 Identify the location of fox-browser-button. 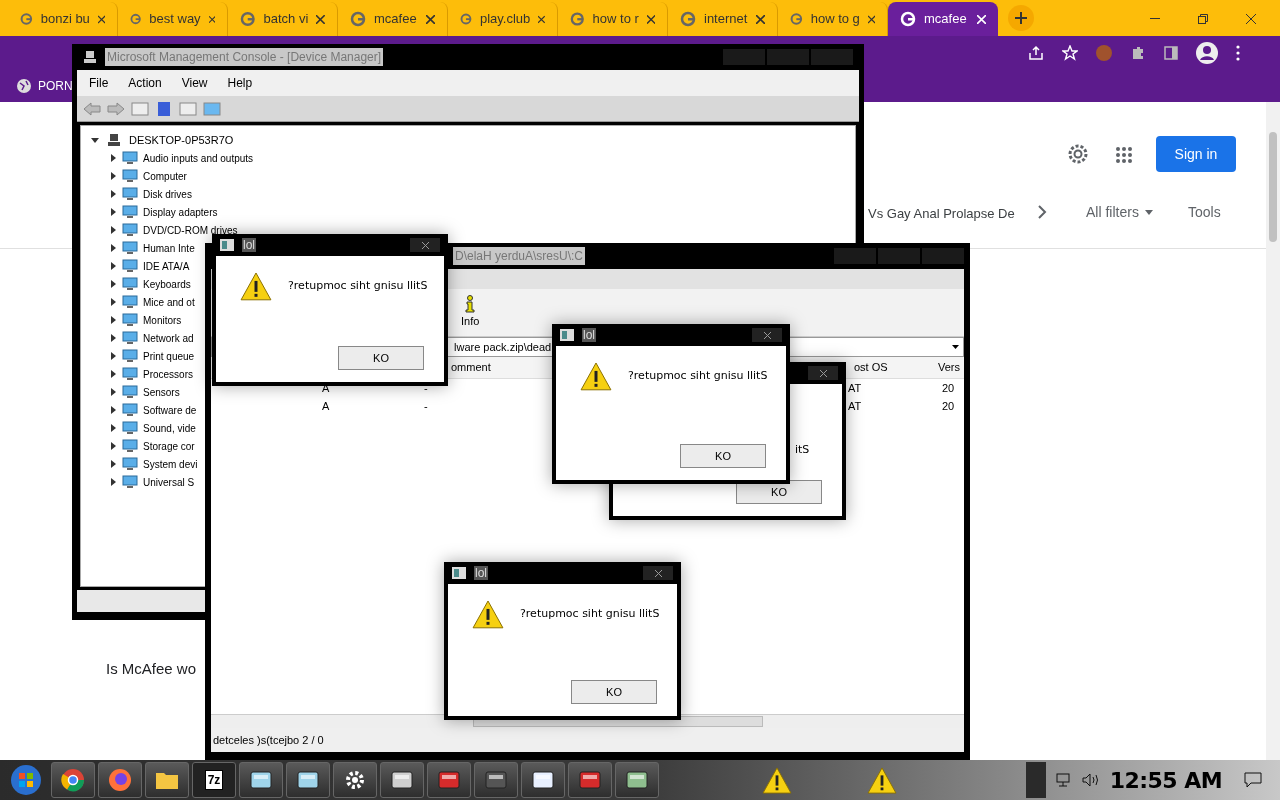
(120, 780).